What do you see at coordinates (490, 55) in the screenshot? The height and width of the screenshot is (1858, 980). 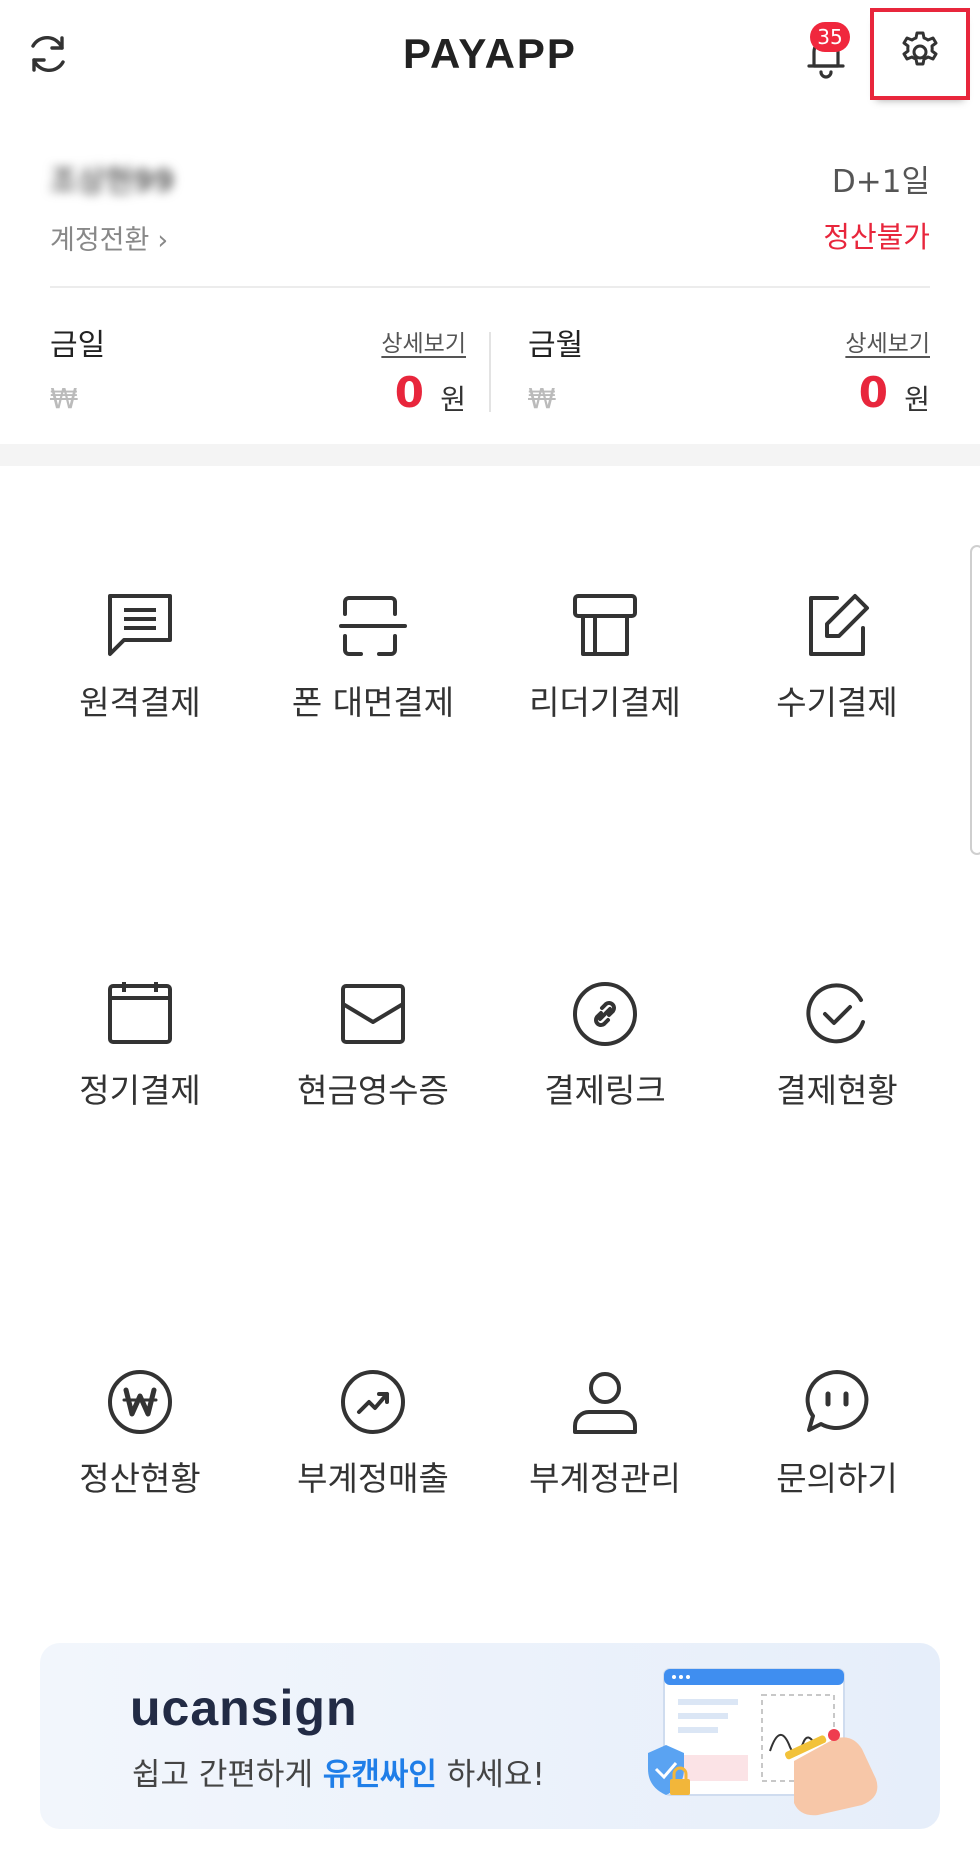 I see `top-bar: PAYAPP 35` at bounding box center [490, 55].